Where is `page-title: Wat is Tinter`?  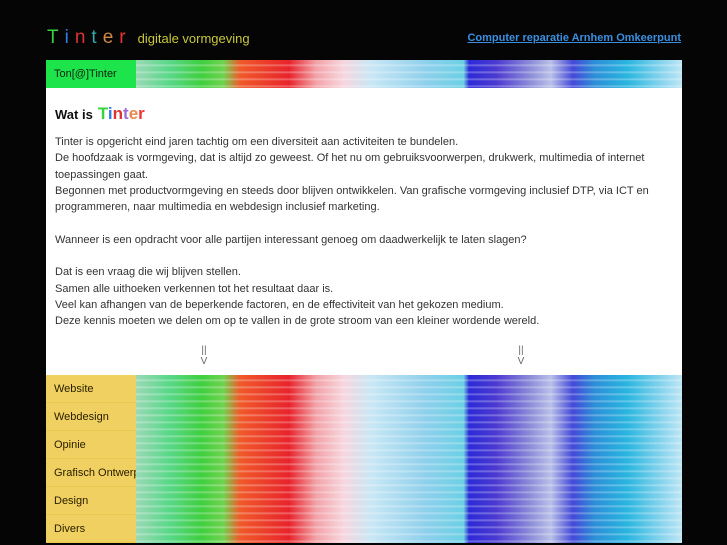 page-title: Wat is Tinter is located at coordinates (364, 114).